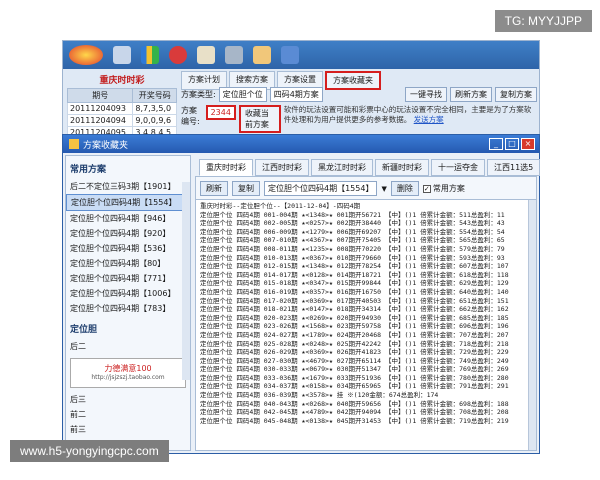 Image resolution: width=600 pixels, height=480 pixels. I want to click on checkbox-label: 常用方案, so click(448, 188).